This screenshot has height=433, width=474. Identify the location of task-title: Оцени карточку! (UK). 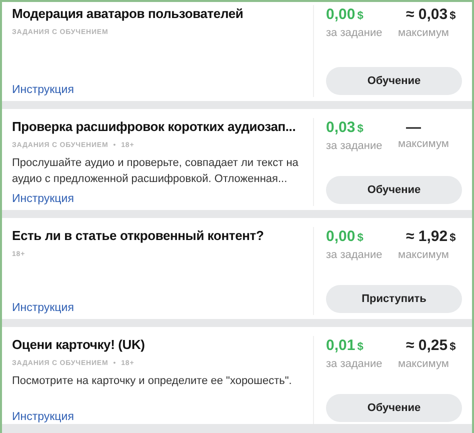
(79, 345).